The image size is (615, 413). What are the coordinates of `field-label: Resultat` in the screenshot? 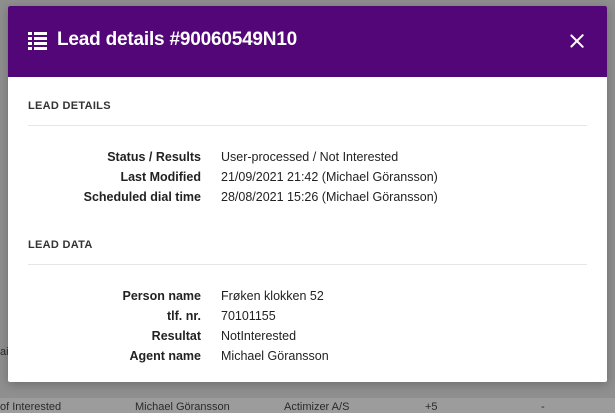 It's located at (176, 336).